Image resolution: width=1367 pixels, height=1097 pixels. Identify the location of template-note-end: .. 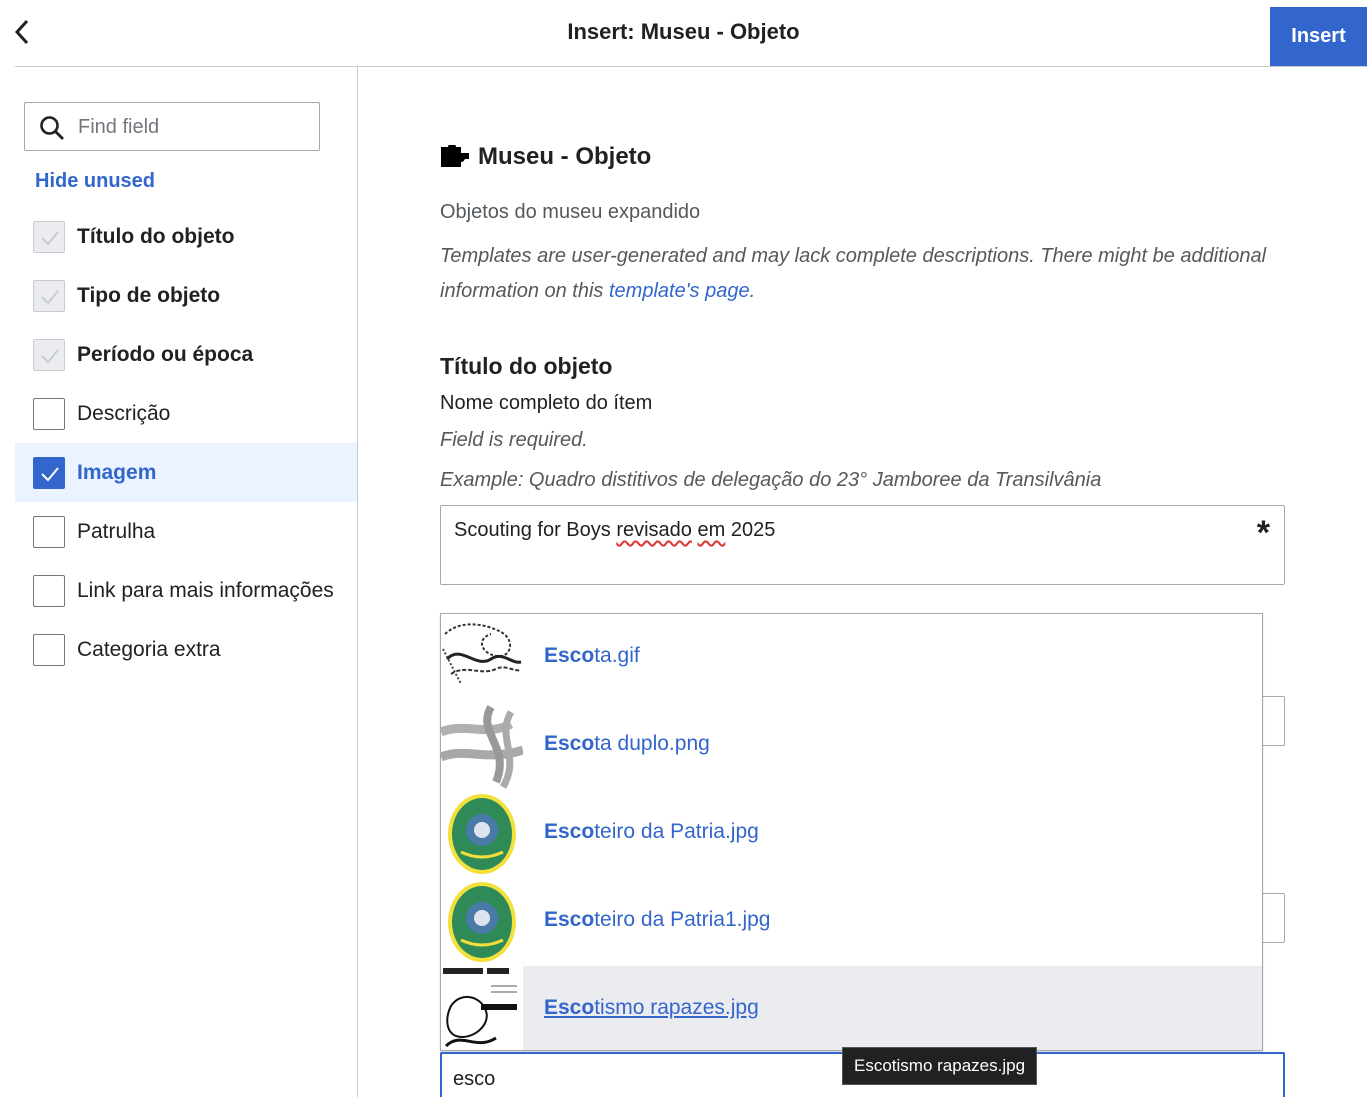
(752, 291).